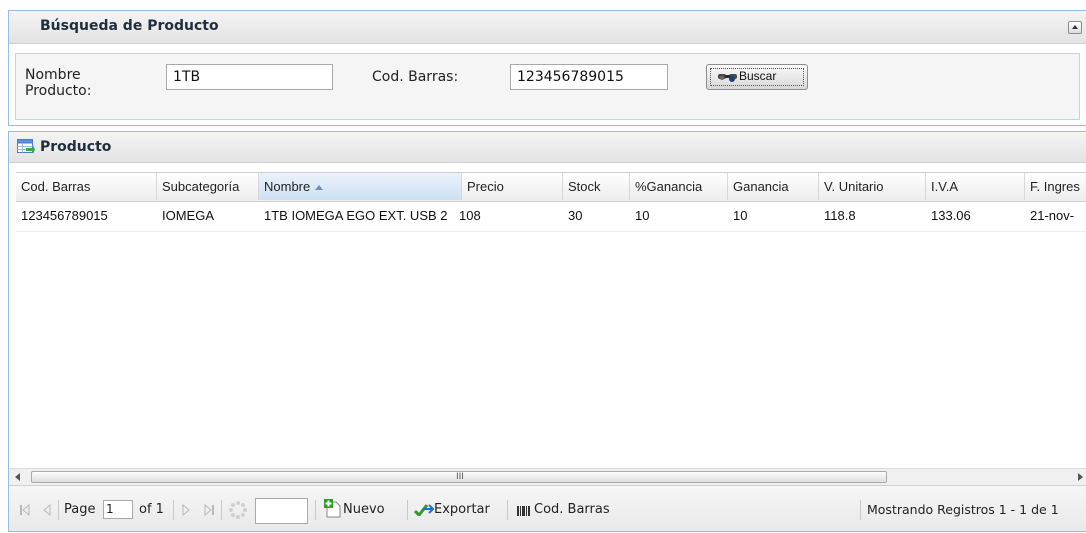 Image resolution: width=1086 pixels, height=533 pixels. I want to click on buscar-label: Buscar, so click(758, 76).